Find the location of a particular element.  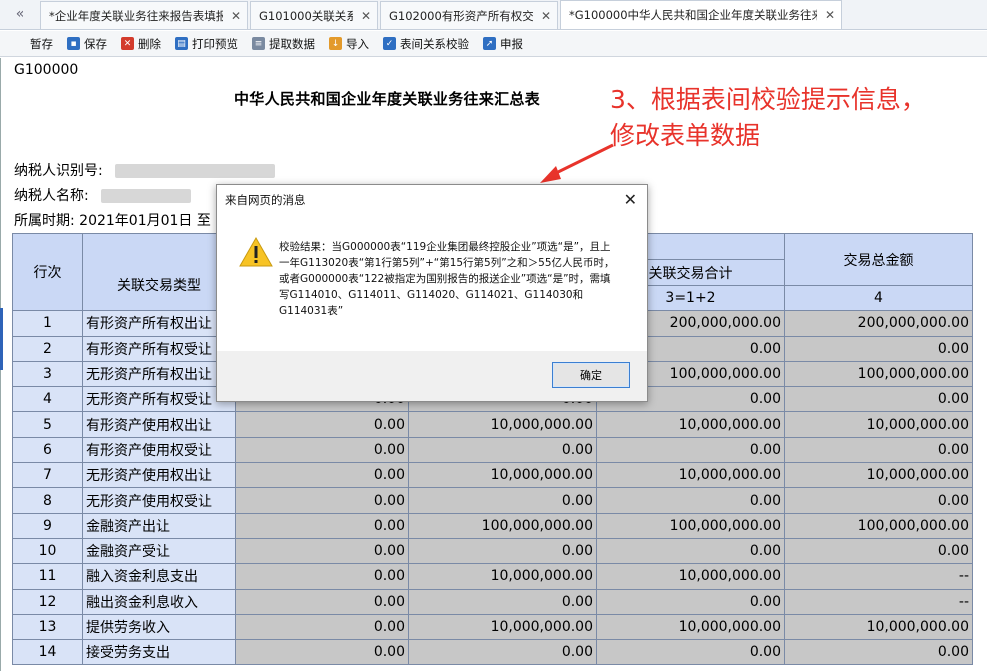

row-type: 有形资产所有权受让 is located at coordinates (159, 348).